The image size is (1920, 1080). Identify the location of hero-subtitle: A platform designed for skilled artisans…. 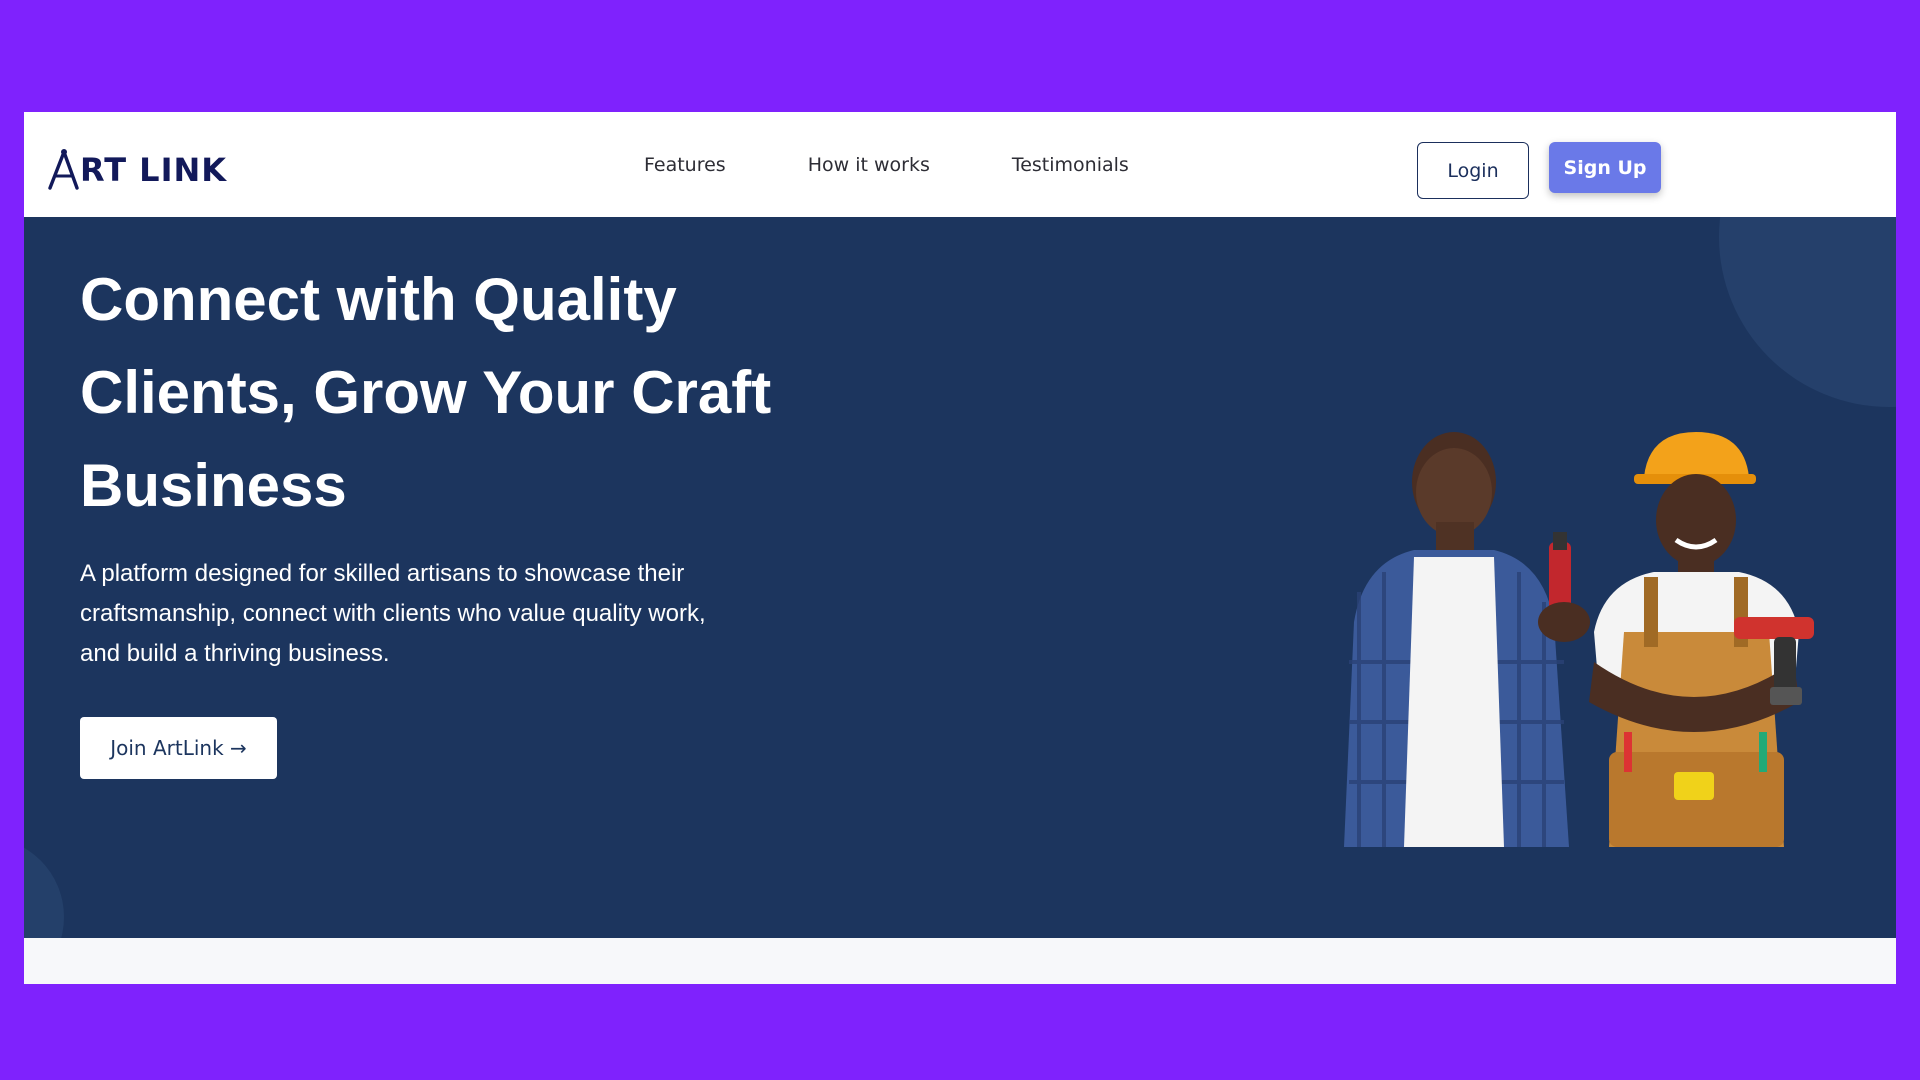
(393, 613).